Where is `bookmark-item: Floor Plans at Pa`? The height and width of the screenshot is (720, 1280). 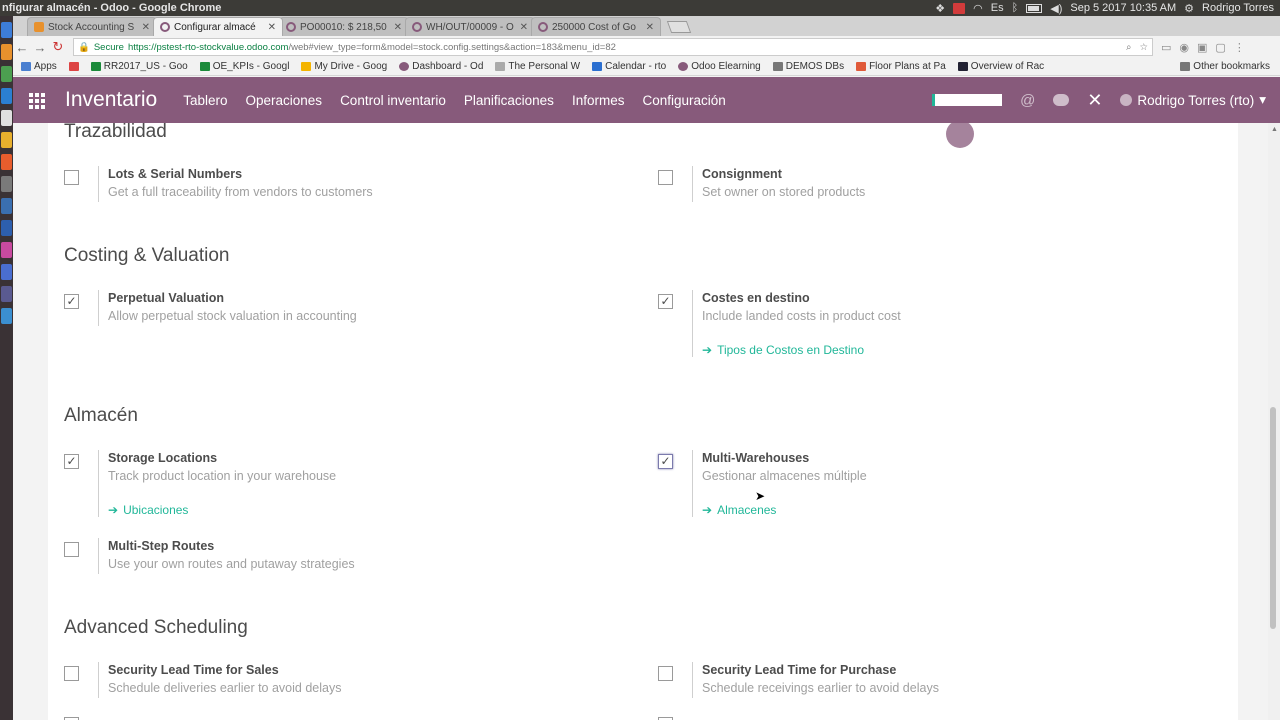 bookmark-item: Floor Plans at Pa is located at coordinates (901, 66).